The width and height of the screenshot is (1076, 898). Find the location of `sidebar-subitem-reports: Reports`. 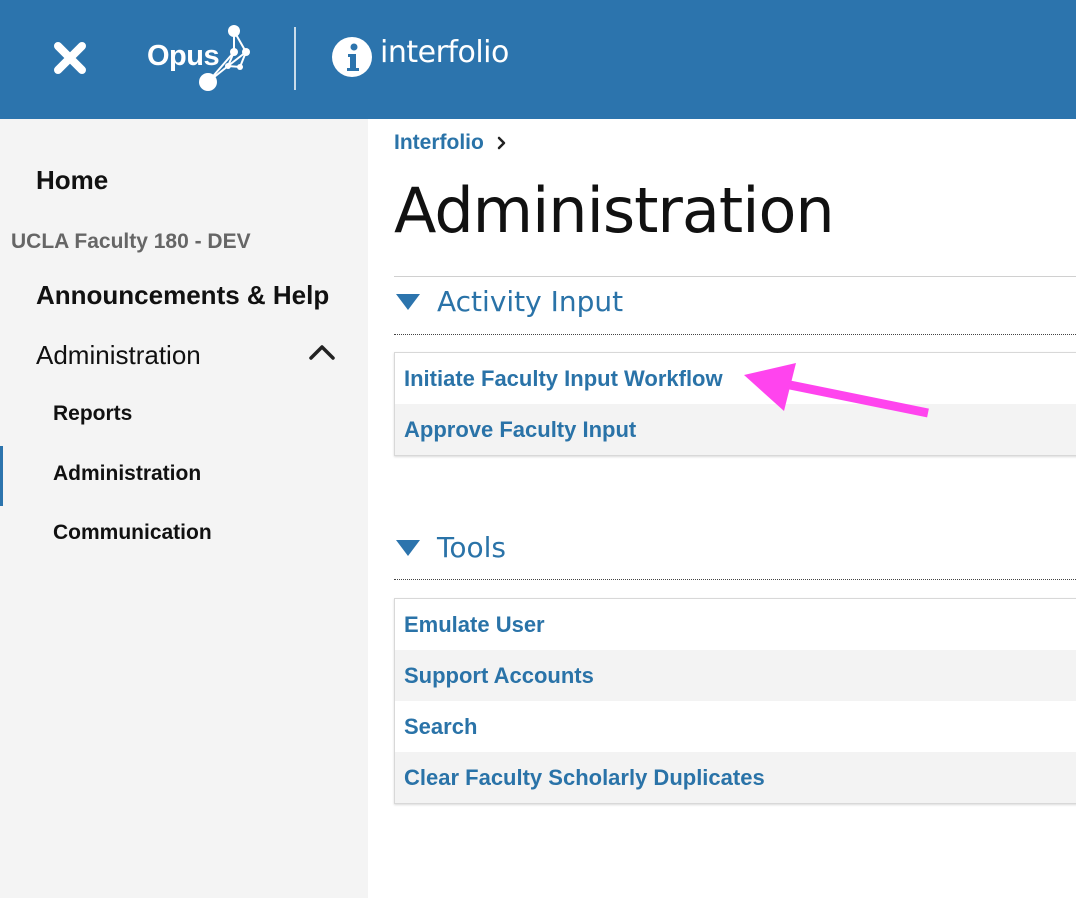

sidebar-subitem-reports: Reports is located at coordinates (92, 414).